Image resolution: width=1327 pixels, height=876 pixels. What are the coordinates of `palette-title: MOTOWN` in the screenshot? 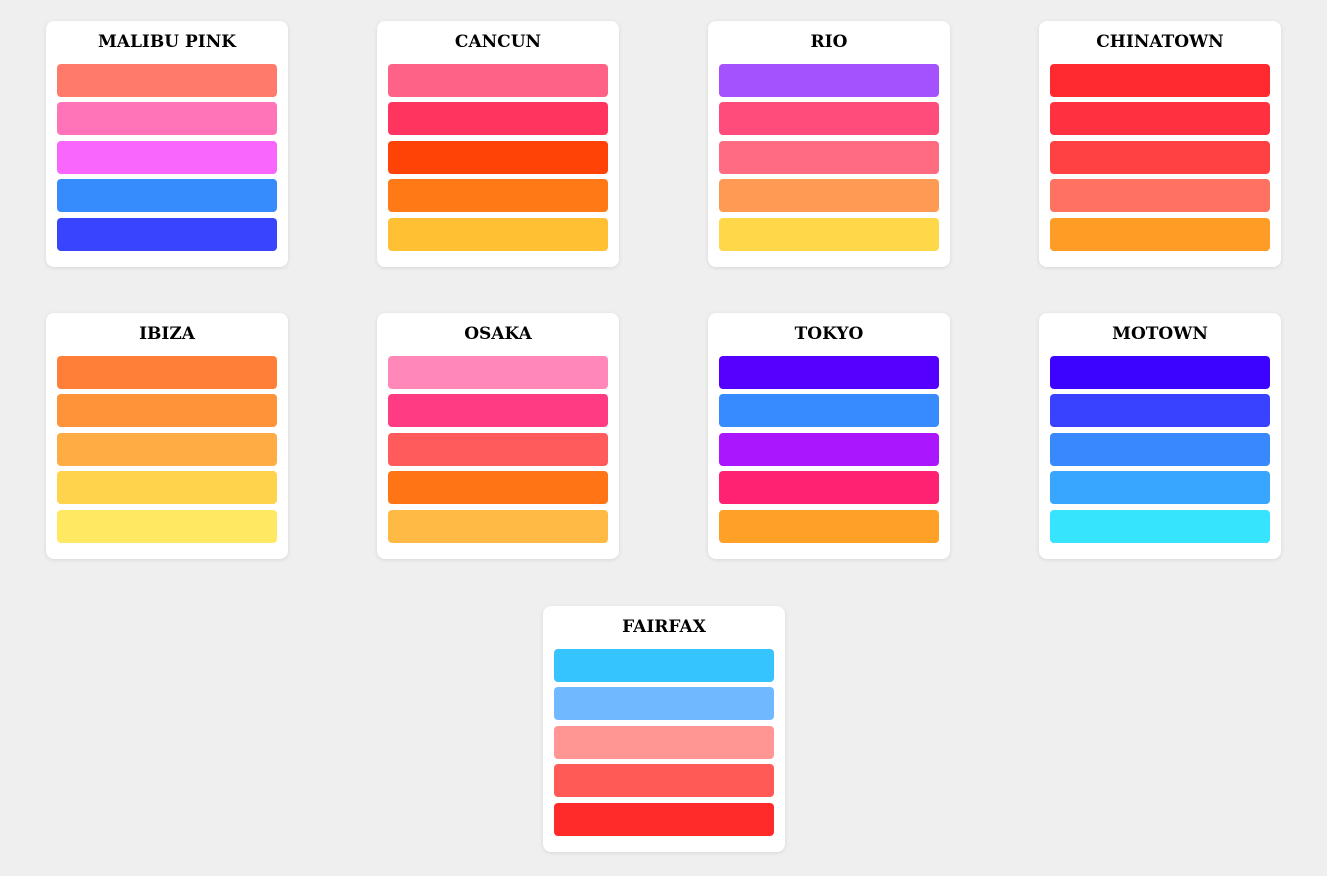 It's located at (1160, 334).